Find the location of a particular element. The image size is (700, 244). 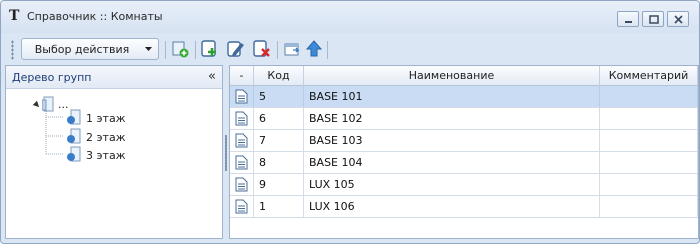

app-logo-icon: T is located at coordinates (14, 16).